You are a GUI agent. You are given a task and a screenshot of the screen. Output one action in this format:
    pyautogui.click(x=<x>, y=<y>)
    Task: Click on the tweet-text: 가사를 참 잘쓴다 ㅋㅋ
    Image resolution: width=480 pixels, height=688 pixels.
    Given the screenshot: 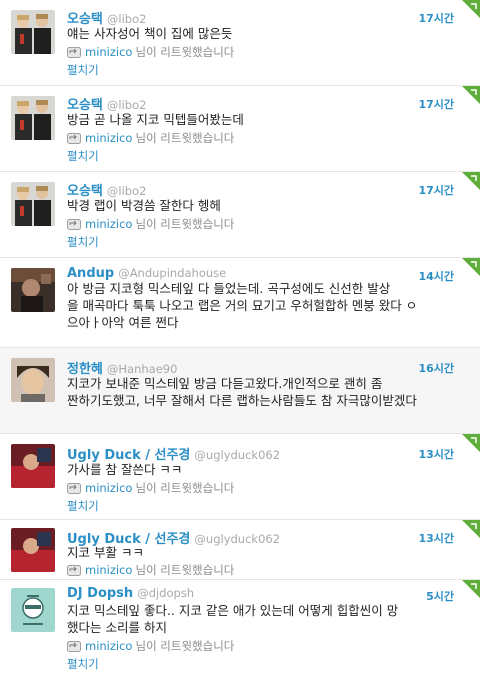 What is the action you would take?
    pyautogui.click(x=265, y=469)
    